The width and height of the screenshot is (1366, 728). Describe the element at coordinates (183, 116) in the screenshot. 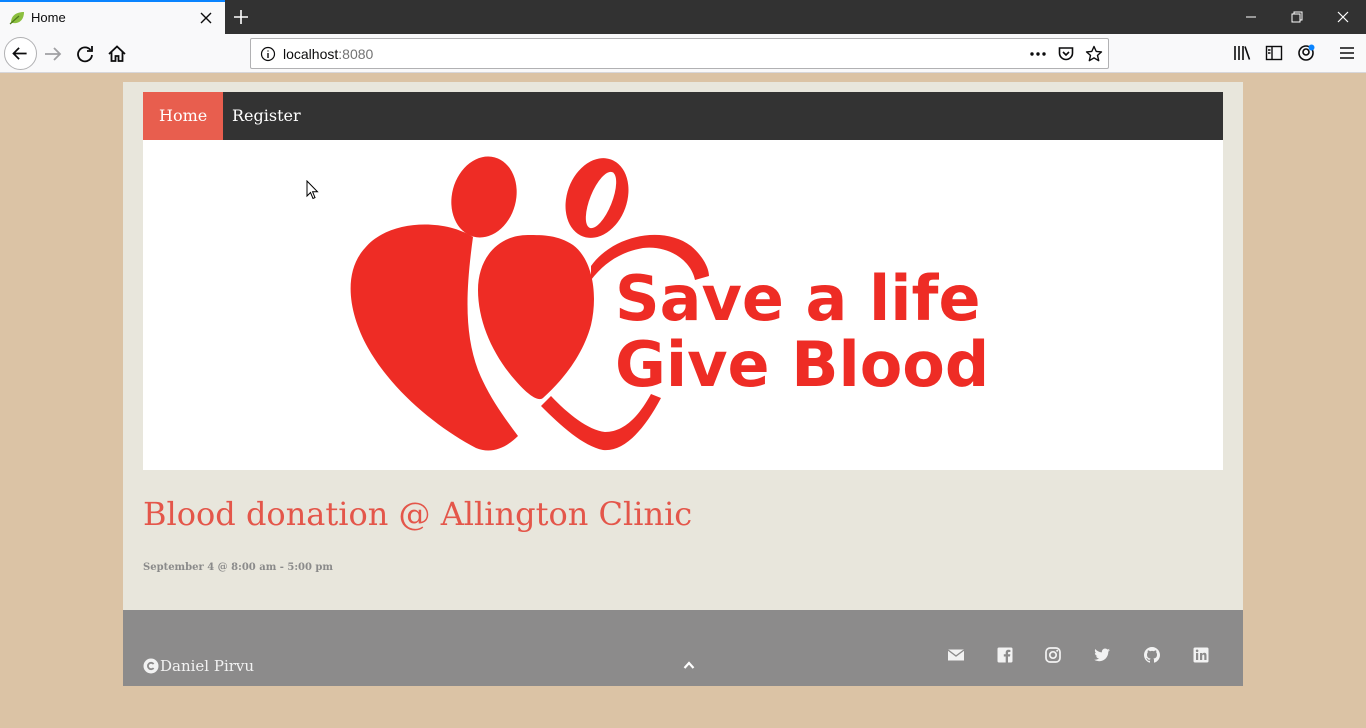

I see `nav-home: Home` at that location.